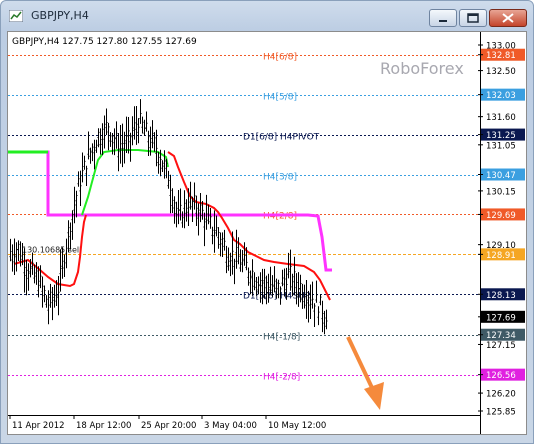 This screenshot has height=444, width=534. Describe the element at coordinates (281, 378) in the screenshot. I see `level-label: H4[-2/8]` at that location.